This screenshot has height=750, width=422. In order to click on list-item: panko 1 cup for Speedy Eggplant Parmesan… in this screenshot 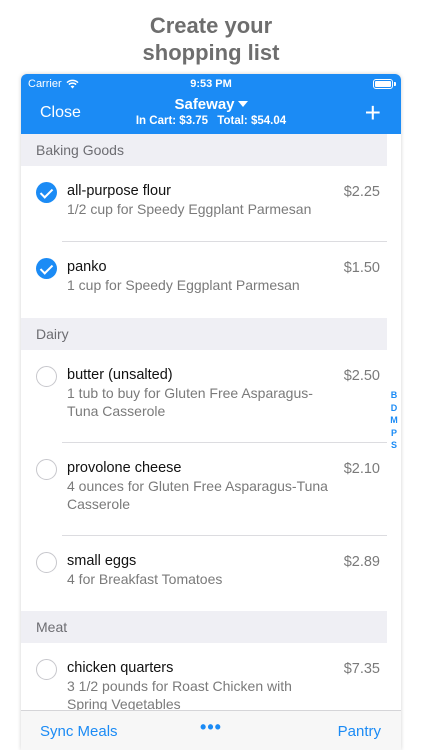, I will do `click(204, 280)`.